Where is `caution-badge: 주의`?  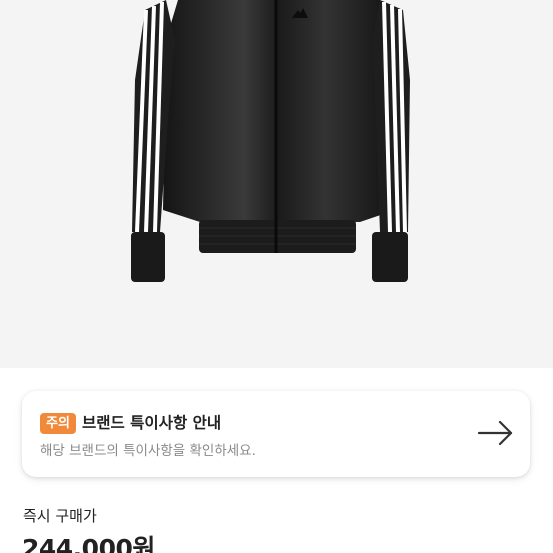 caution-badge: 주의 is located at coordinates (58, 423).